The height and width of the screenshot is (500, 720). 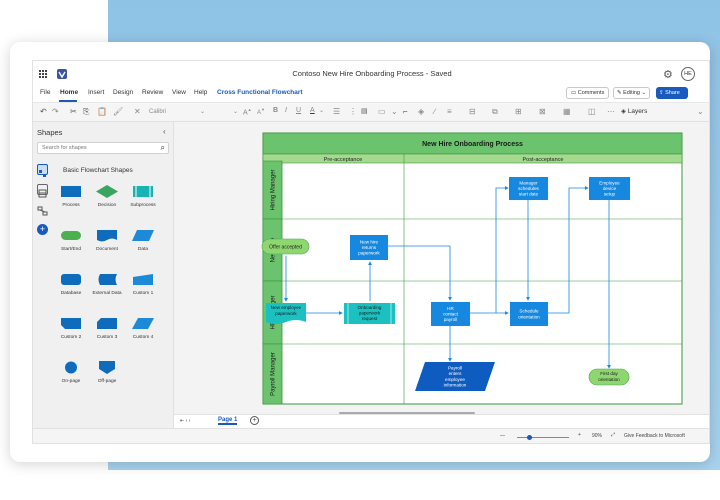 What do you see at coordinates (495, 112) in the screenshot?
I see `arrange-icon: ⧉` at bounding box center [495, 112].